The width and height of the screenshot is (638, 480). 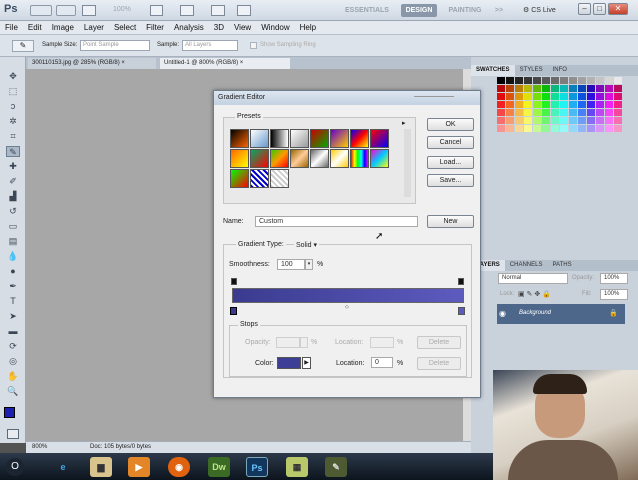 What do you see at coordinates (139, 467) in the screenshot?
I see `media-player-icon: ▶` at bounding box center [139, 467].